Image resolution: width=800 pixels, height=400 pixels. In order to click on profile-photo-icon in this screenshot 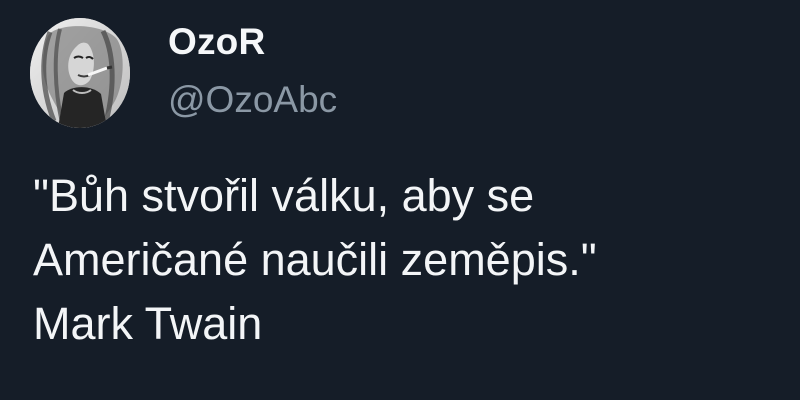, I will do `click(80, 73)`.